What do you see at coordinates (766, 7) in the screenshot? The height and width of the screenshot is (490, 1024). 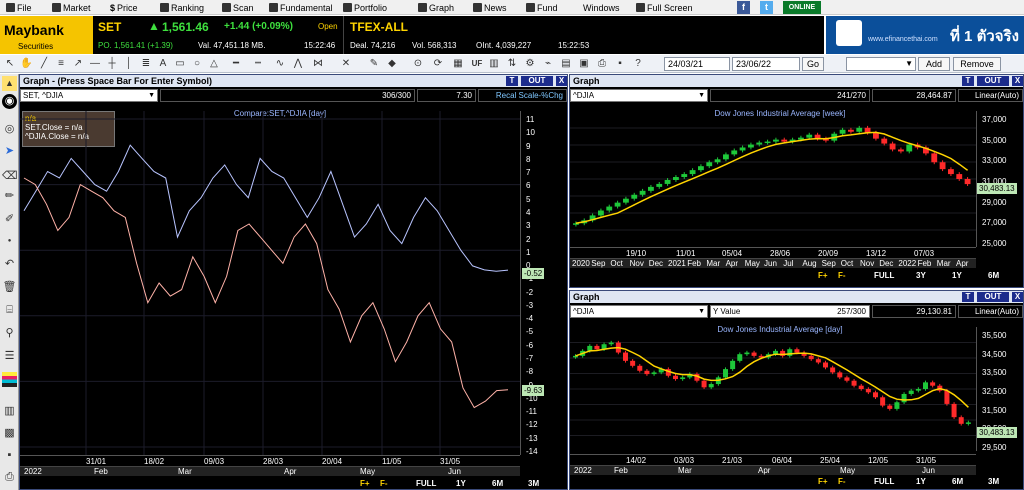 I see `twitter-icon: t` at bounding box center [766, 7].